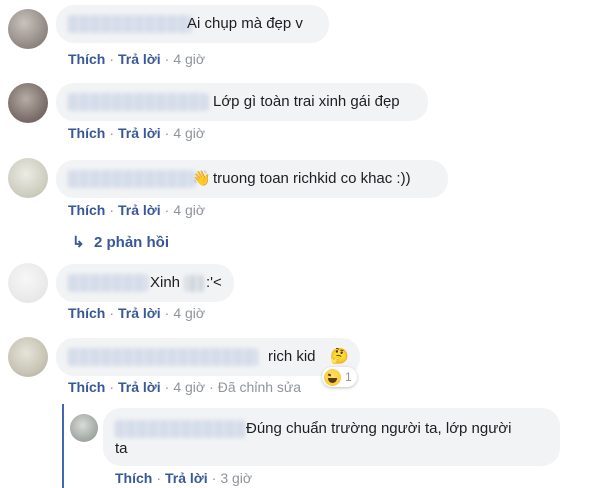  I want to click on comment-text: Xinh, so click(165, 282).